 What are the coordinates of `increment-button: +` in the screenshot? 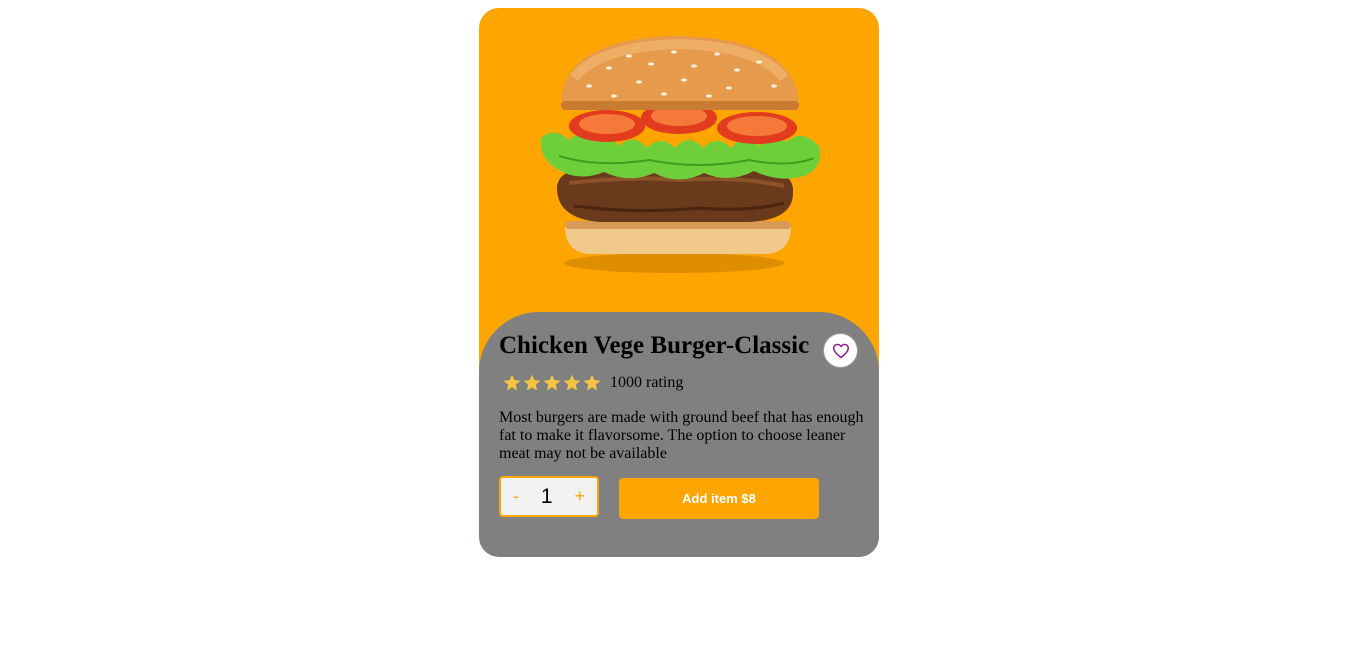 It's located at (579, 496).